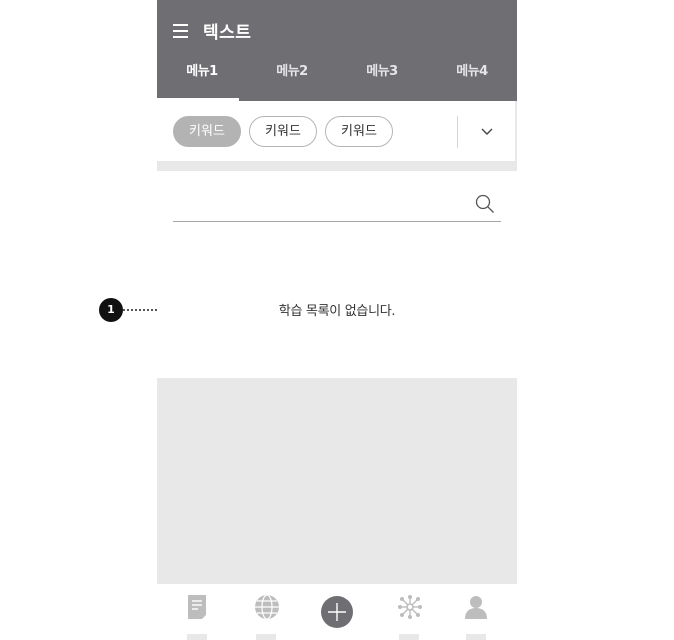  I want to click on app-title: 텍스트, so click(227, 33).